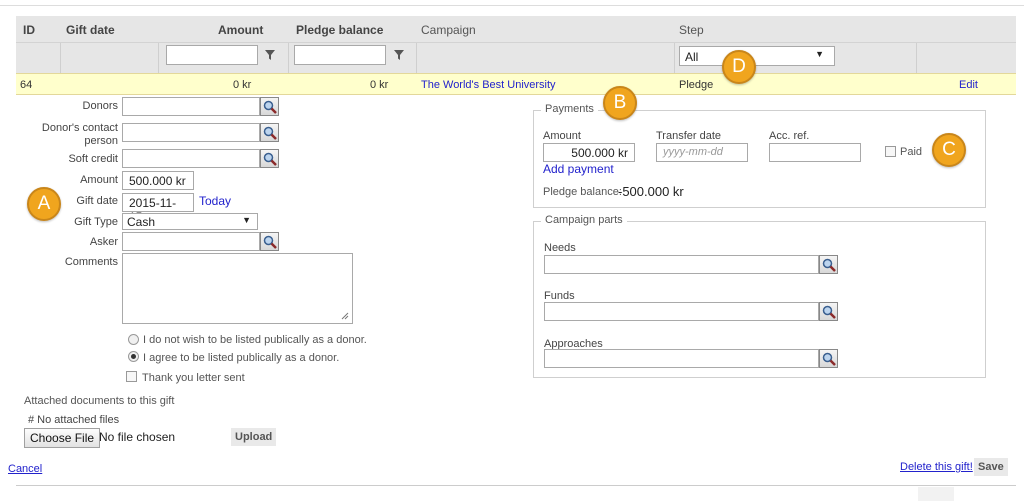  Describe the element at coordinates (101, 141) in the screenshot. I see `contact-label-2: person` at that location.